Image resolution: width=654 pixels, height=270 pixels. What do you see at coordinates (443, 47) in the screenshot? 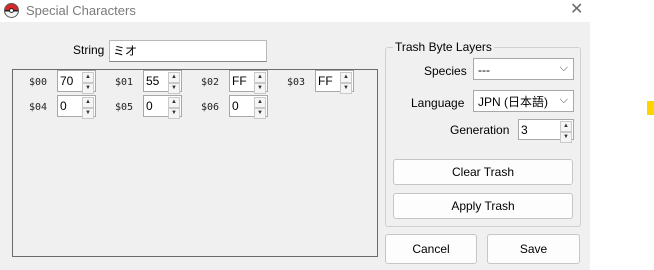
I see `trash-byte-layers-title: Trash Byte Layers` at bounding box center [443, 47].